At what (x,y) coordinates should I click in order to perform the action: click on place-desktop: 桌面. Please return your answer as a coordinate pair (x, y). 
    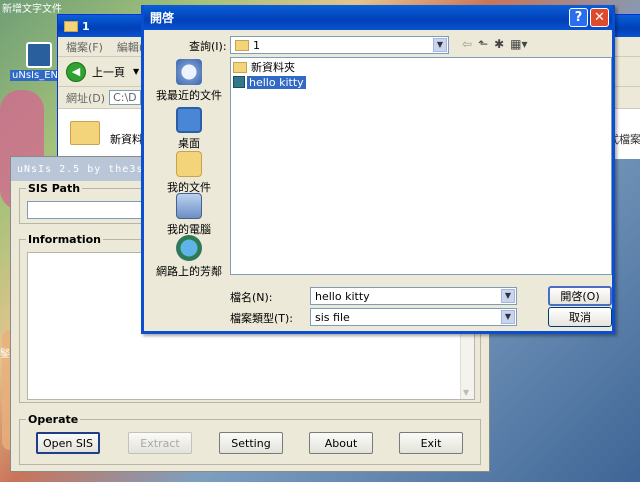
    Looking at the image, I should click on (189, 129).